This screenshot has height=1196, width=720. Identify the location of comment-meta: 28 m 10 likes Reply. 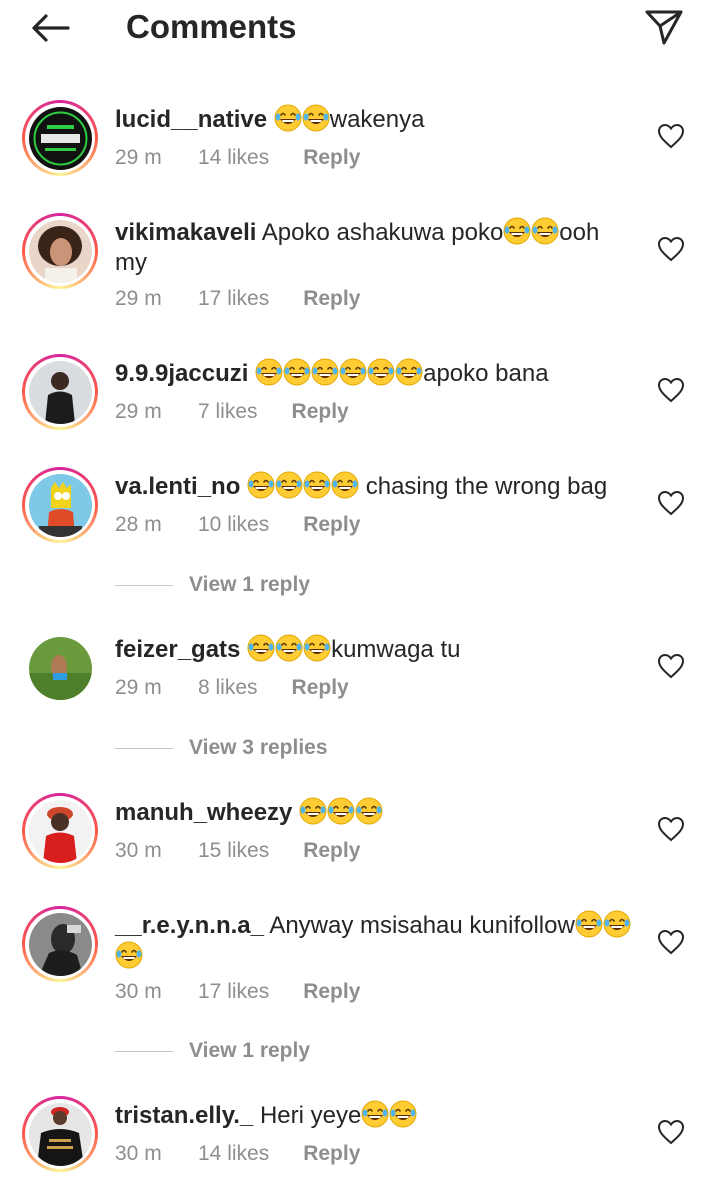
(237, 525).